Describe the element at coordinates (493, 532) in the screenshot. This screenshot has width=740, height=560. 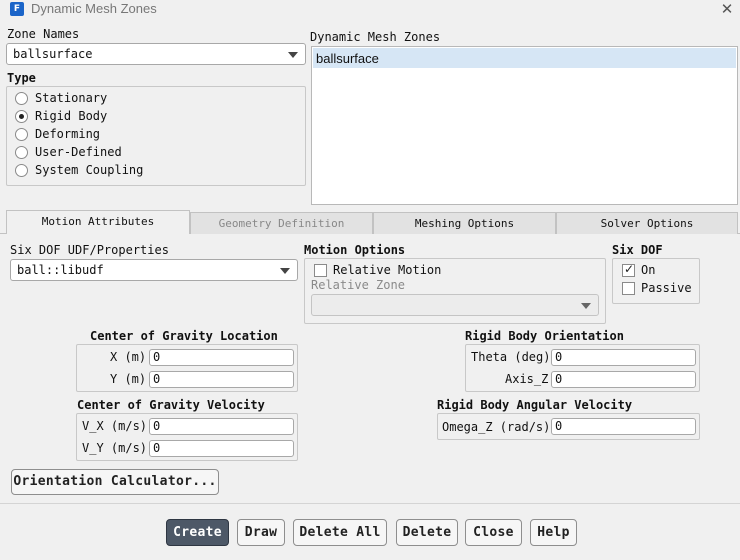
I see `close-button: Close` at that location.